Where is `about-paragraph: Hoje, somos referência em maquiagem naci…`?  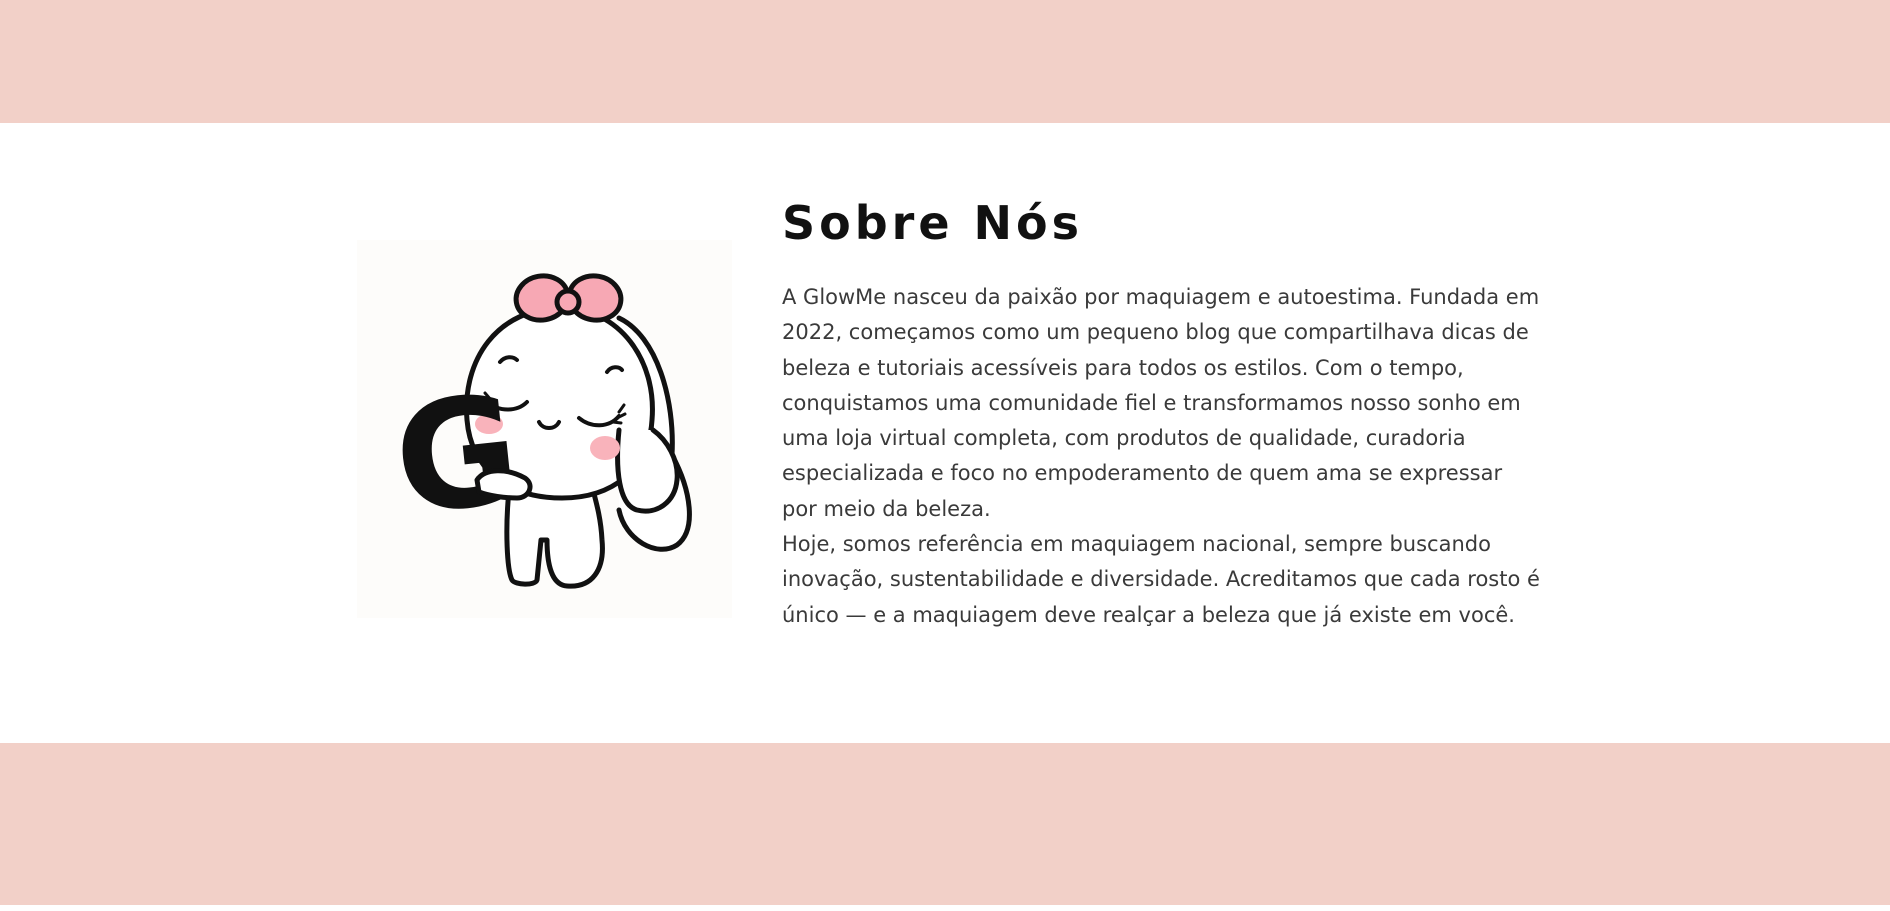
about-paragraph: Hoje, somos referência em maquiagem naci… is located at coordinates (1161, 579).